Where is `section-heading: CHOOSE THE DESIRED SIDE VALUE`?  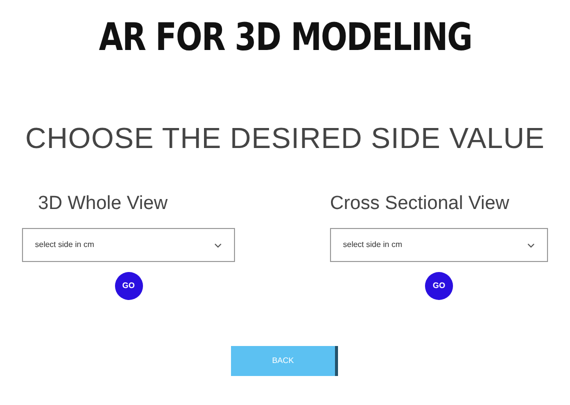
section-heading: CHOOSE THE DESIRED SIDE VALUE is located at coordinates (285, 139).